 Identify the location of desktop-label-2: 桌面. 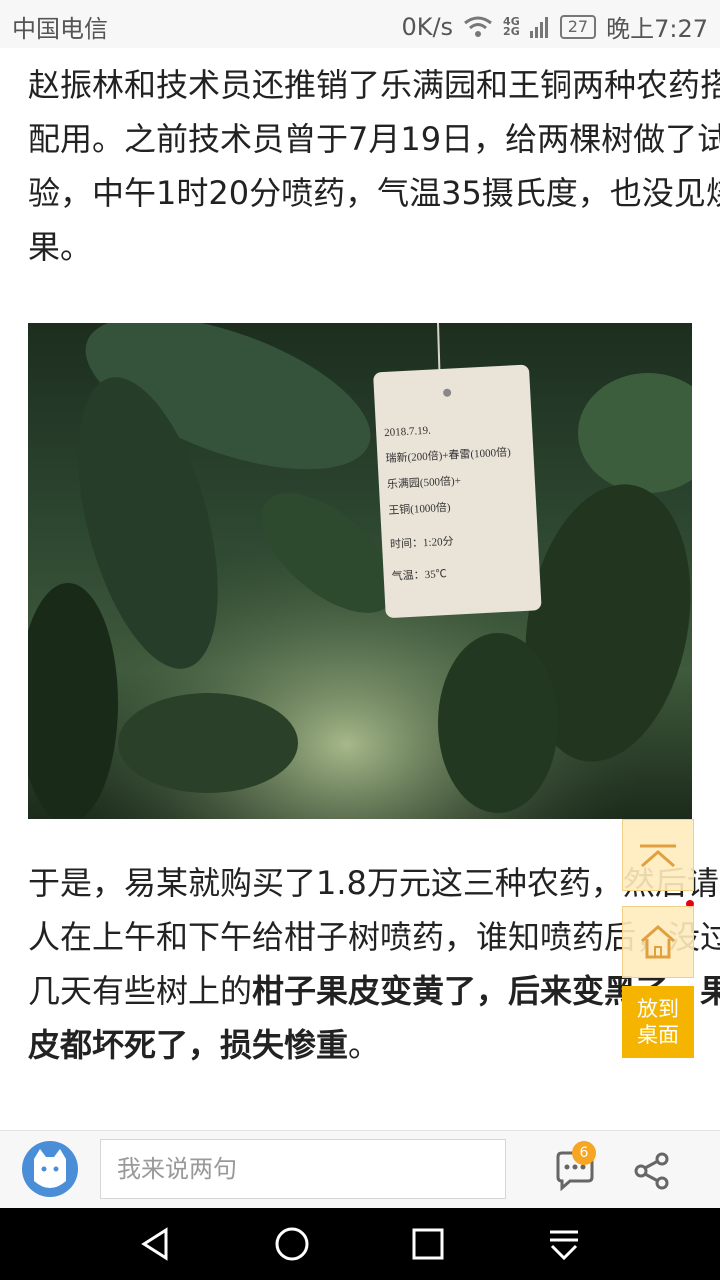
(658, 1035).